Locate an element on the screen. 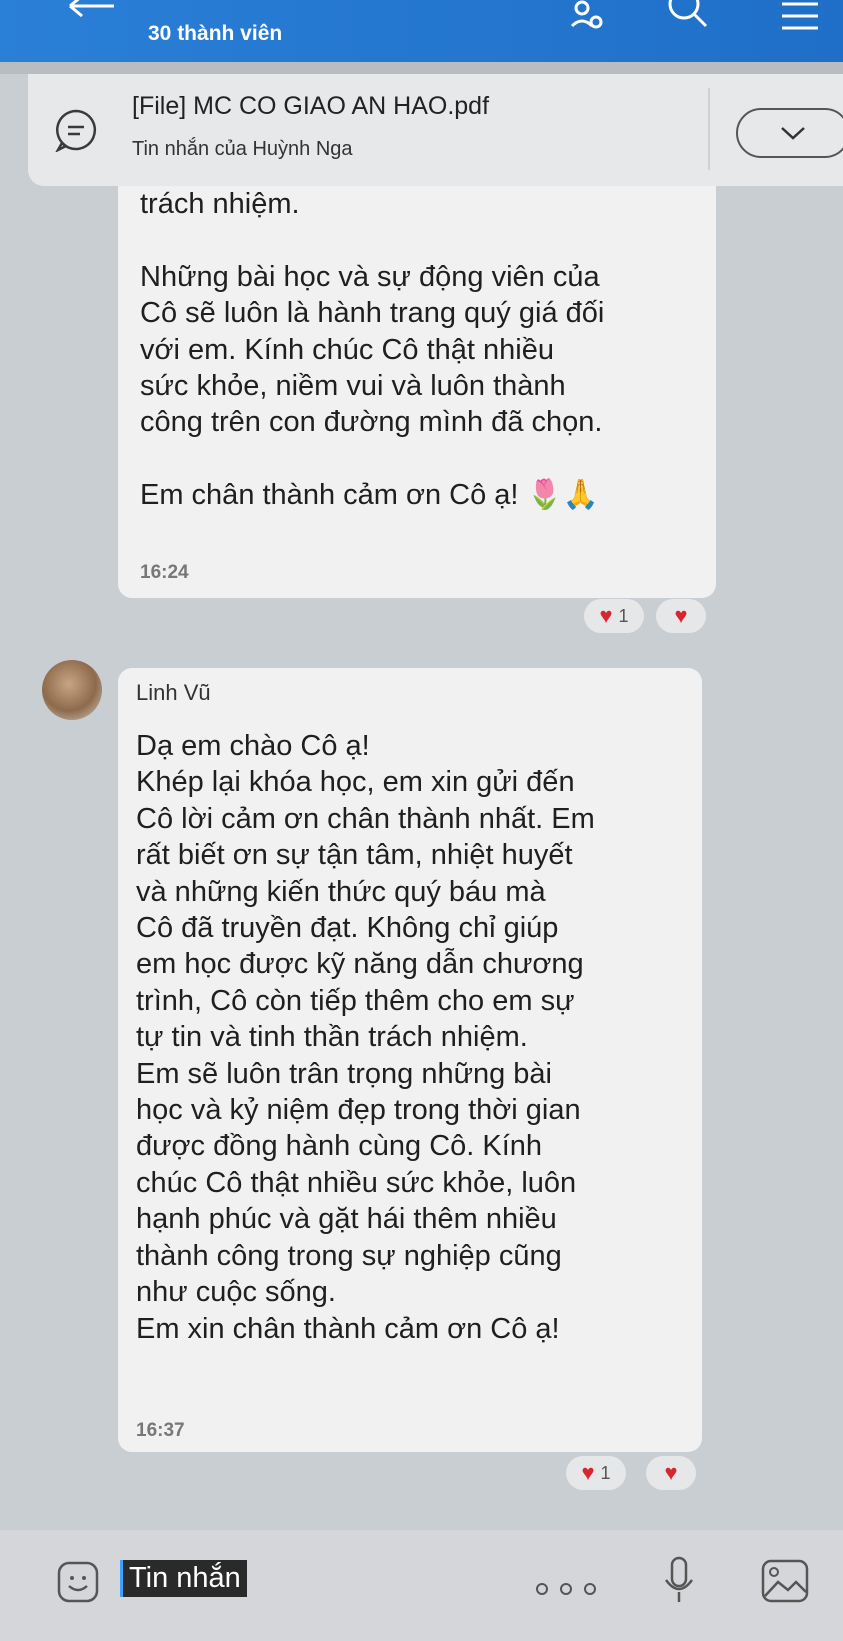 This screenshot has width=843, height=1641. message-line: với em. Kính chúc Cô thật nhiều is located at coordinates (347, 349).